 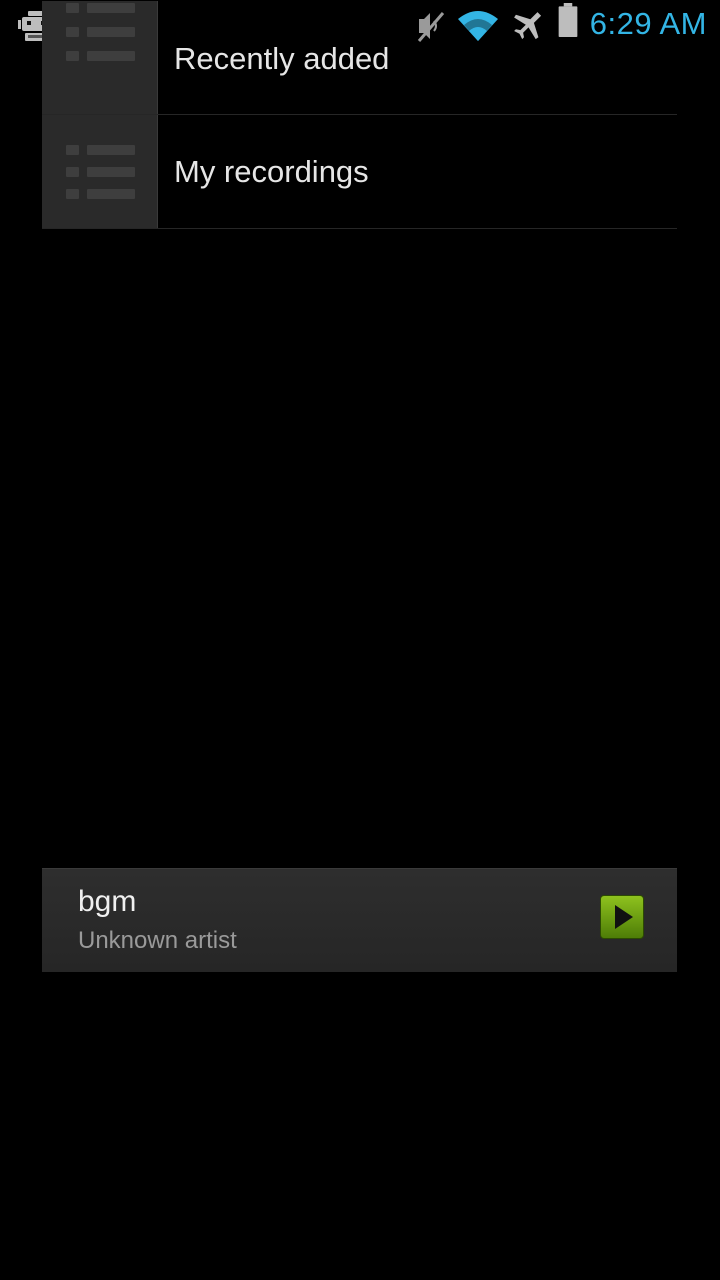 I want to click on list-item-label: Recently added, so click(x=282, y=58).